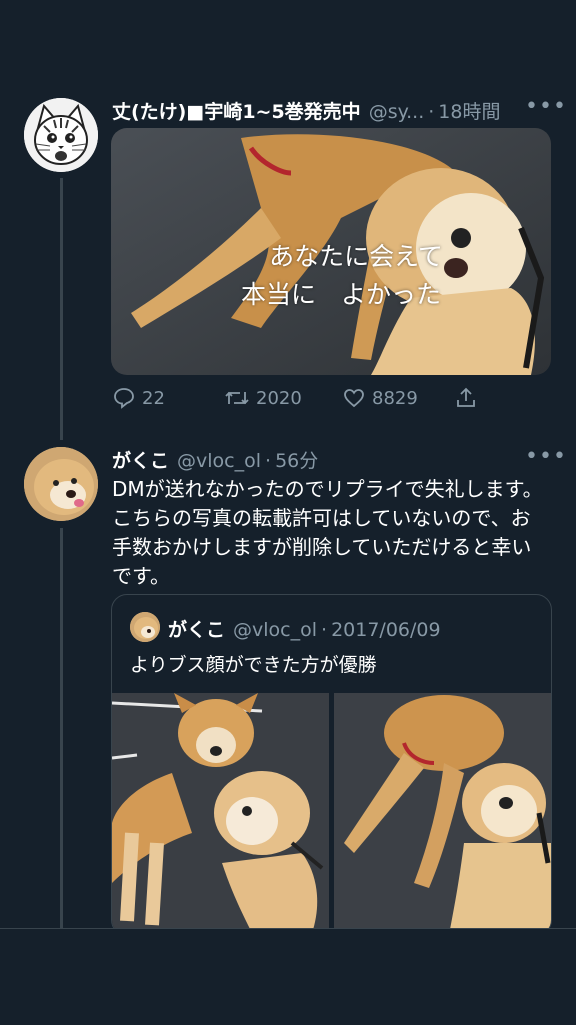  I want to click on share-icon, so click(466, 397).